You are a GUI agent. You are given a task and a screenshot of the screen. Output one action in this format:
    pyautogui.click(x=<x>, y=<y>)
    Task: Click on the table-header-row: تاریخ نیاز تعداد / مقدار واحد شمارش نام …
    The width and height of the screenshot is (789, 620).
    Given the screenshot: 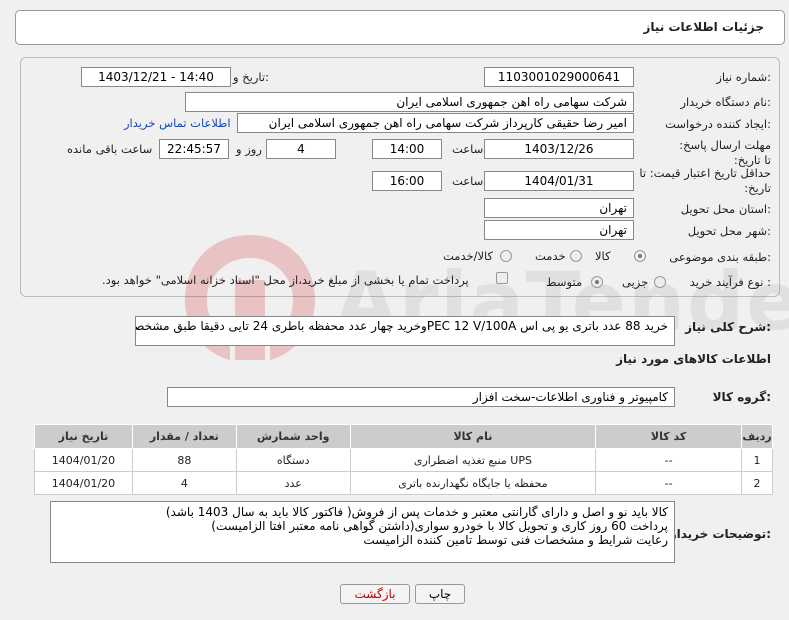 What is the action you would take?
    pyautogui.click(x=404, y=436)
    